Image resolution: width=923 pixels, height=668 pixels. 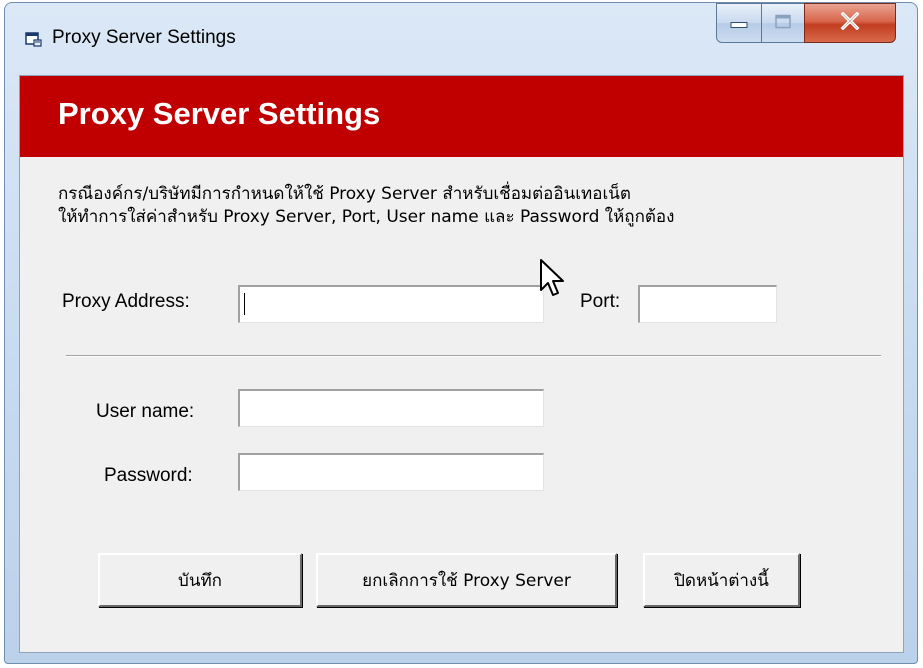 I want to click on minimize-icon, so click(x=739, y=23).